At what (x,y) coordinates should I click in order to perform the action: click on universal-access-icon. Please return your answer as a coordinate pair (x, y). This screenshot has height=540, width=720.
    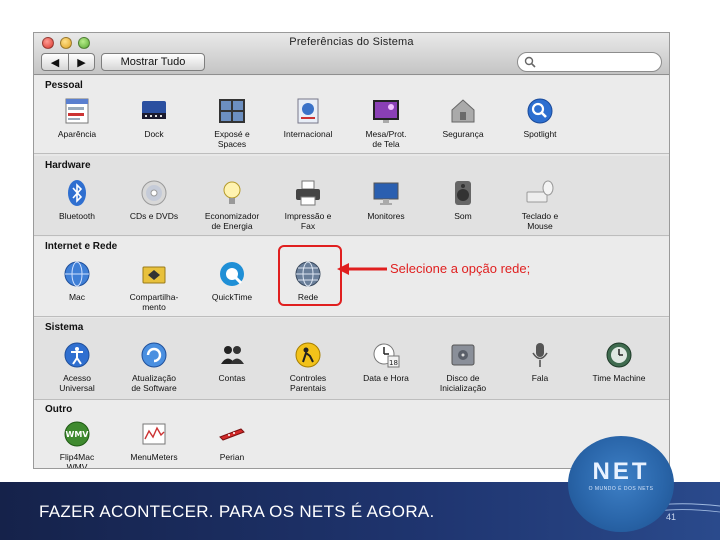
    Looking at the image, I should click on (77, 355).